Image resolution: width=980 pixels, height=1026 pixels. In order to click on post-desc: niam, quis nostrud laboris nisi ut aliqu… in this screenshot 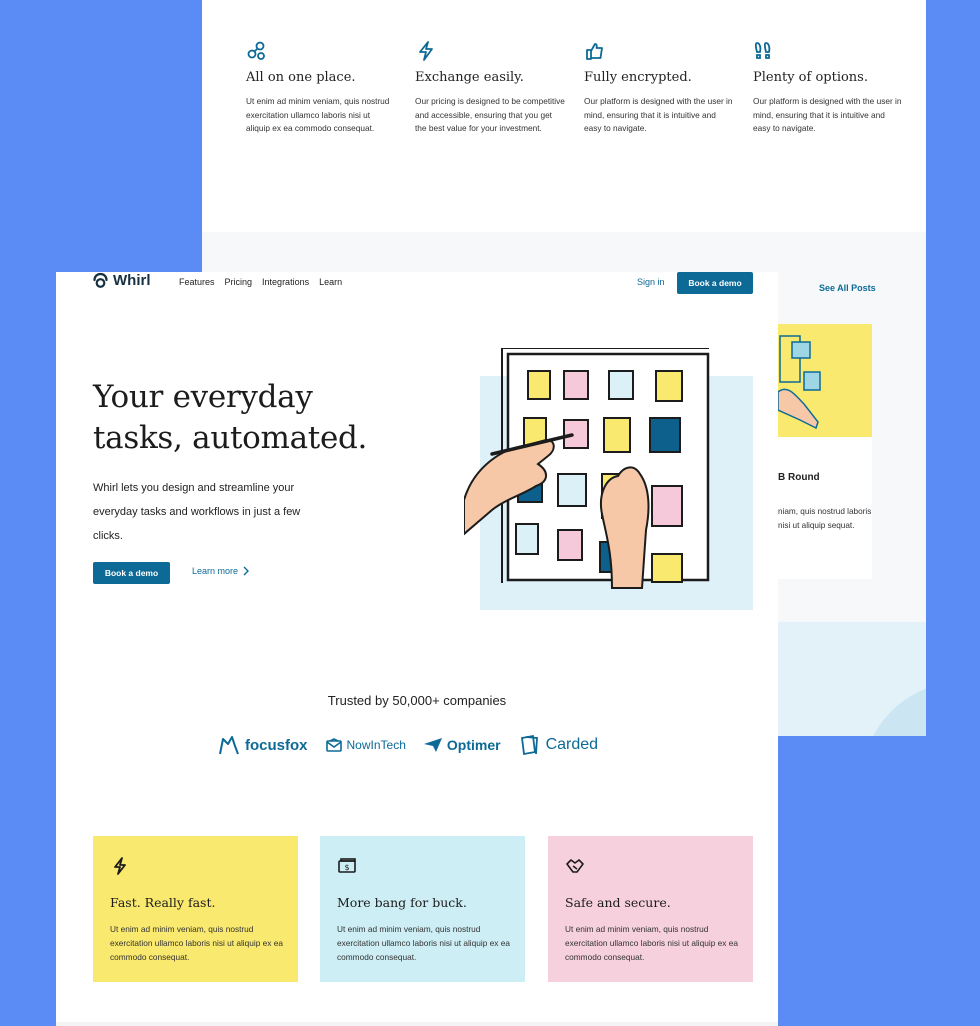, I will do `click(825, 518)`.